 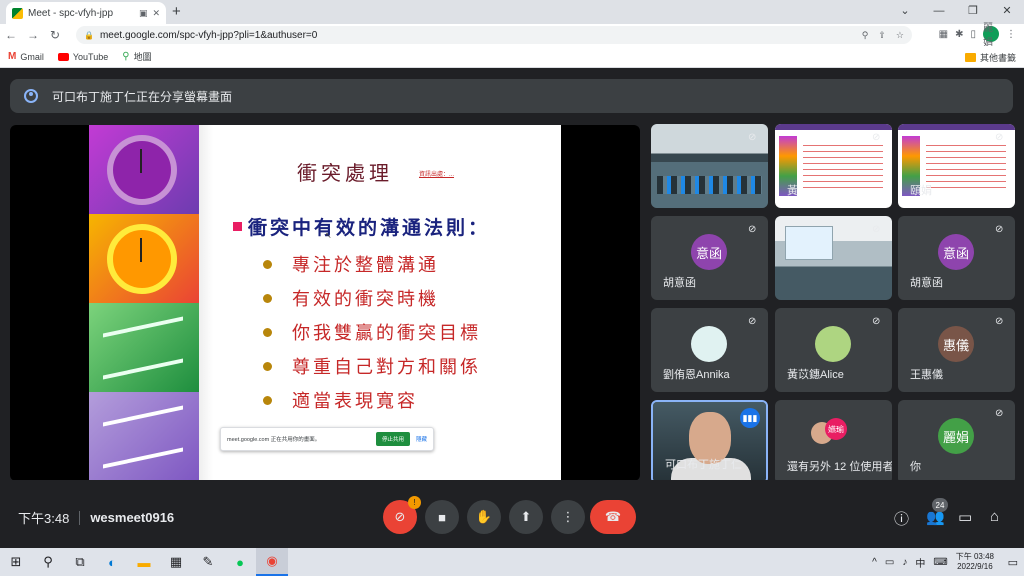 What do you see at coordinates (208, 562) in the screenshot?
I see `app-icon: ✎` at bounding box center [208, 562].